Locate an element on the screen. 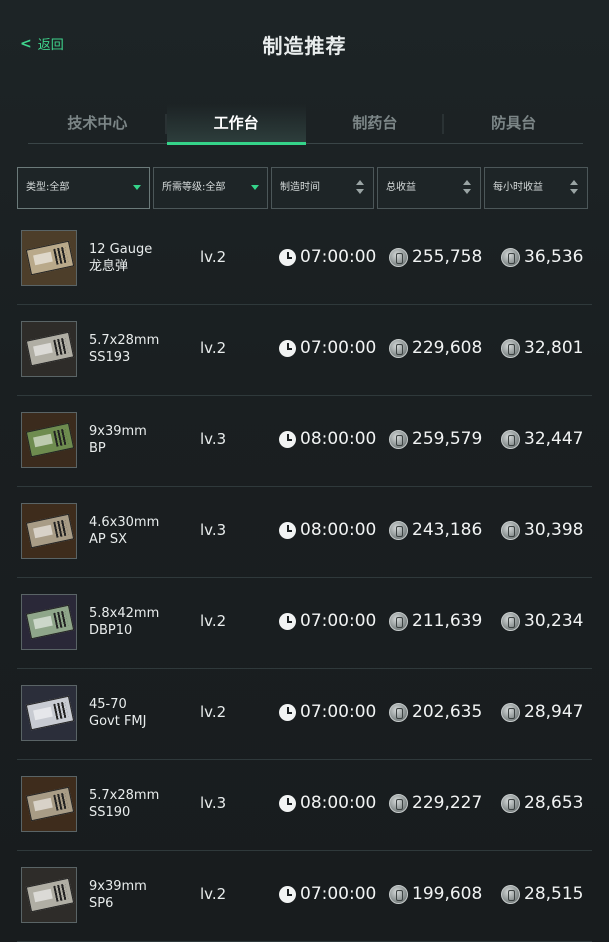 The height and width of the screenshot is (942, 609). total-profit: 229,227 is located at coordinates (435, 803).